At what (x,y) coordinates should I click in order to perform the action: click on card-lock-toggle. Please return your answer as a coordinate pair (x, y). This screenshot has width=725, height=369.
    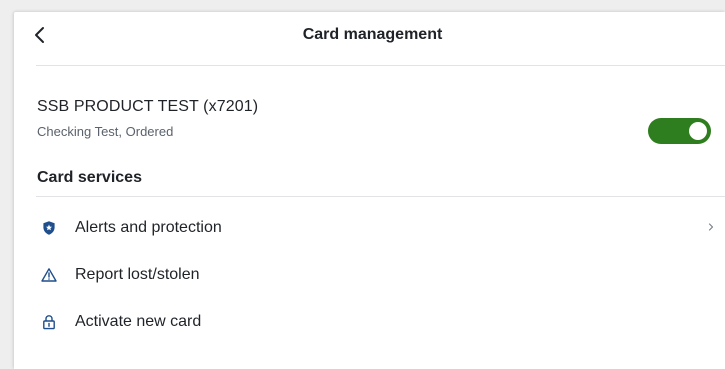
    Looking at the image, I should click on (679, 131).